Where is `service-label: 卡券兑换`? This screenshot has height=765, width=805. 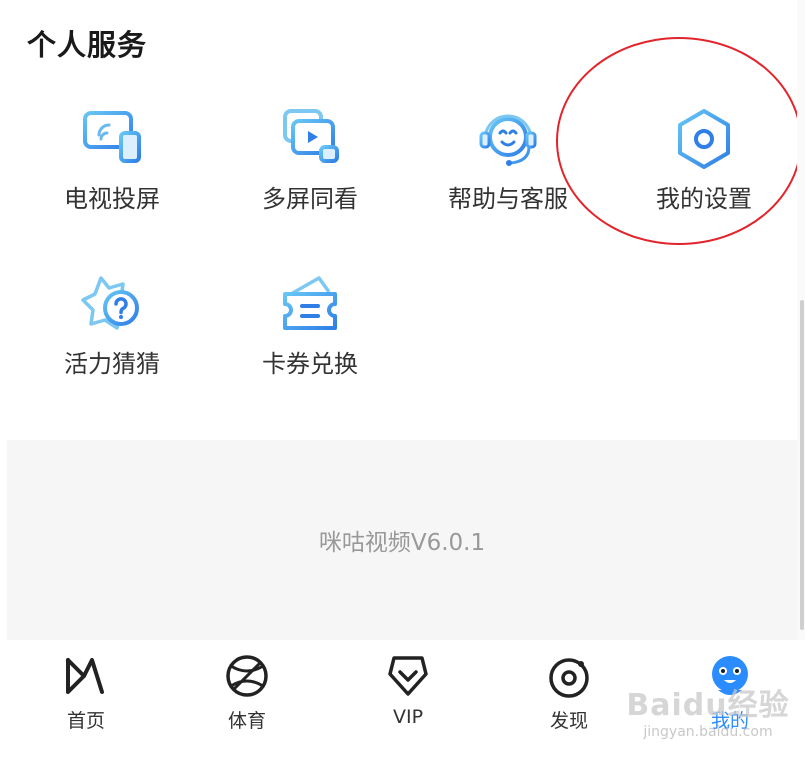 service-label: 卡券兑换 is located at coordinates (310, 364).